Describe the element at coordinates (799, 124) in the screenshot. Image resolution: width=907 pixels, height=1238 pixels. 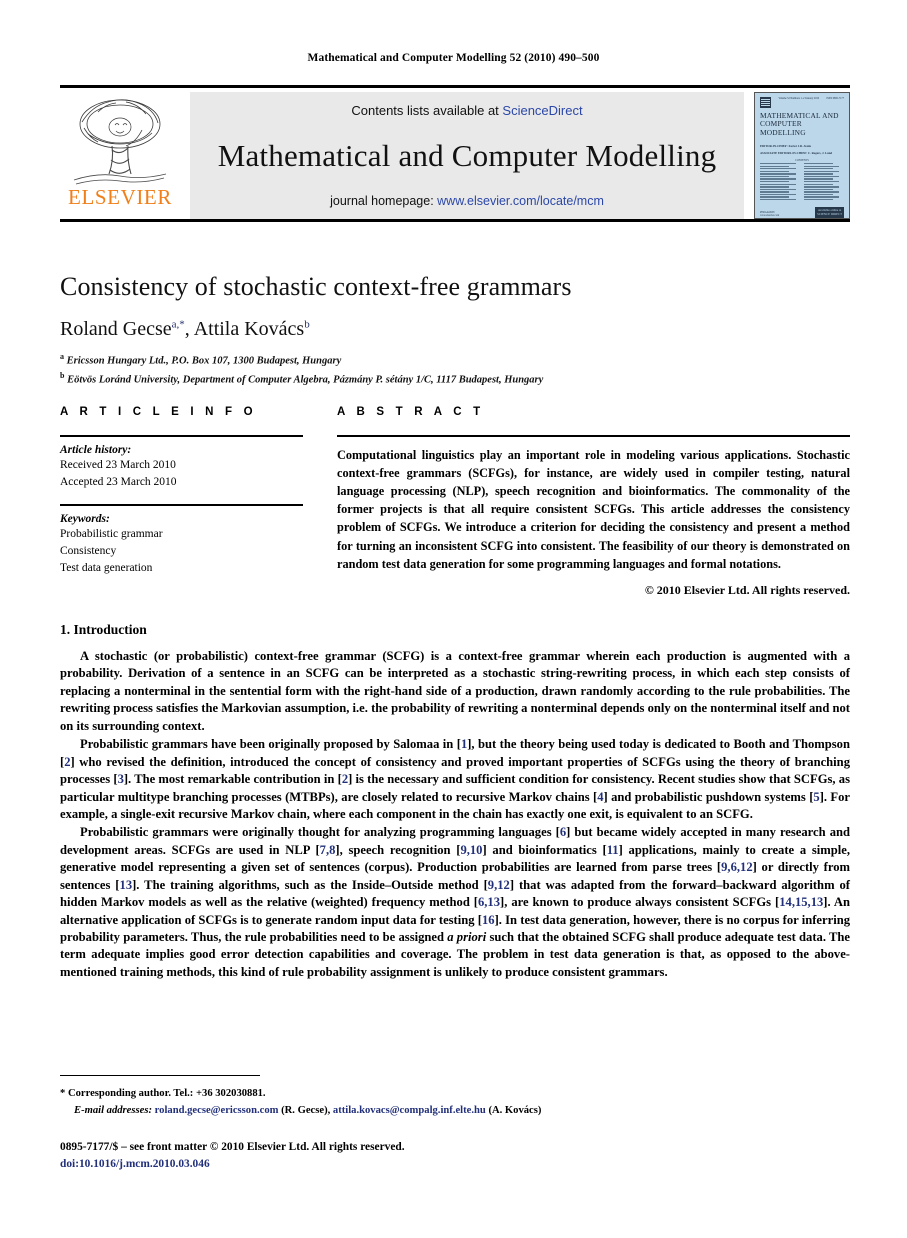
I see `cover-title: MATHEMATICAL AND COMPUTER MODELLING` at that location.